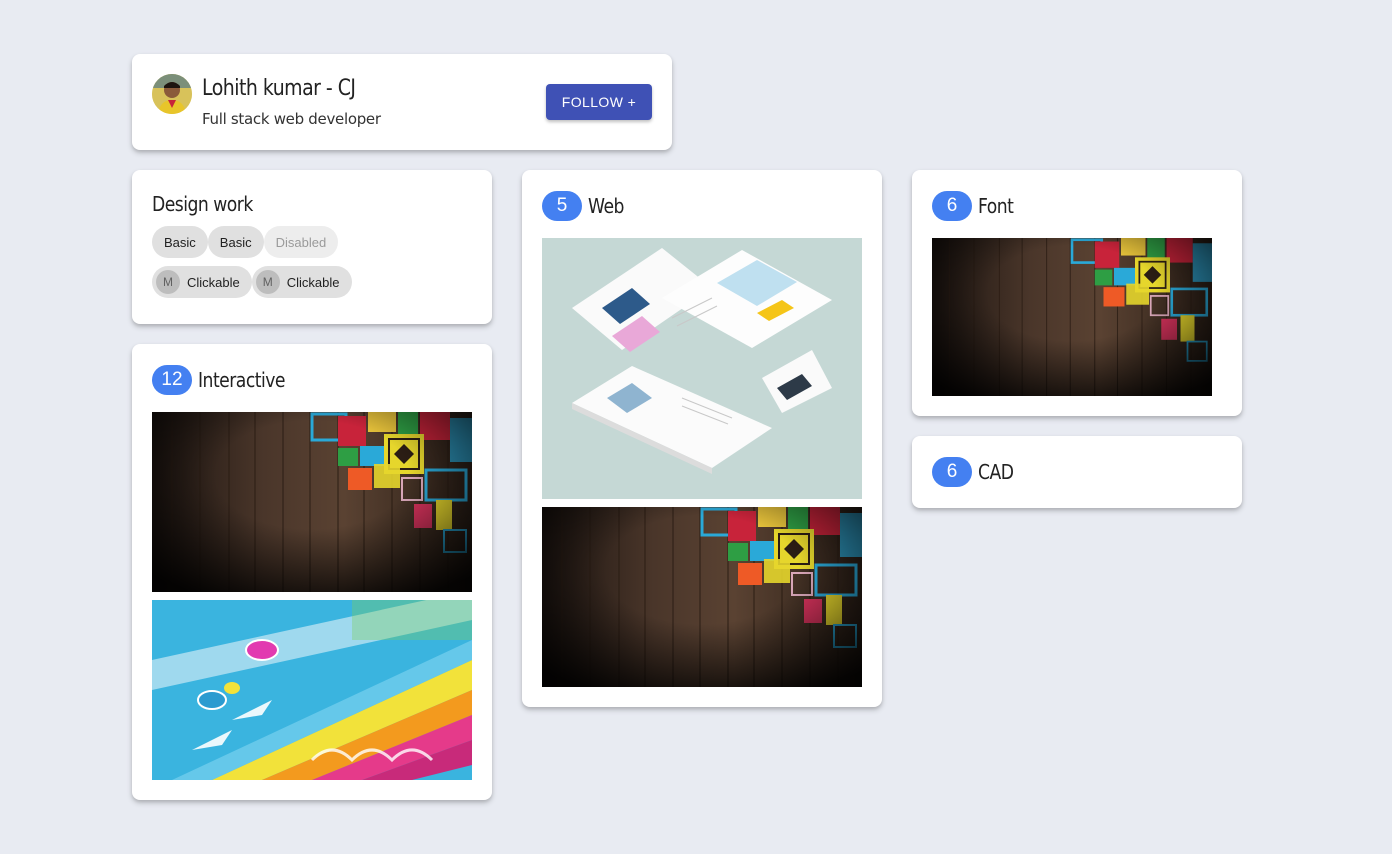 The image size is (1392, 854). What do you see at coordinates (172, 380) in the screenshot?
I see `count-badge: 12` at bounding box center [172, 380].